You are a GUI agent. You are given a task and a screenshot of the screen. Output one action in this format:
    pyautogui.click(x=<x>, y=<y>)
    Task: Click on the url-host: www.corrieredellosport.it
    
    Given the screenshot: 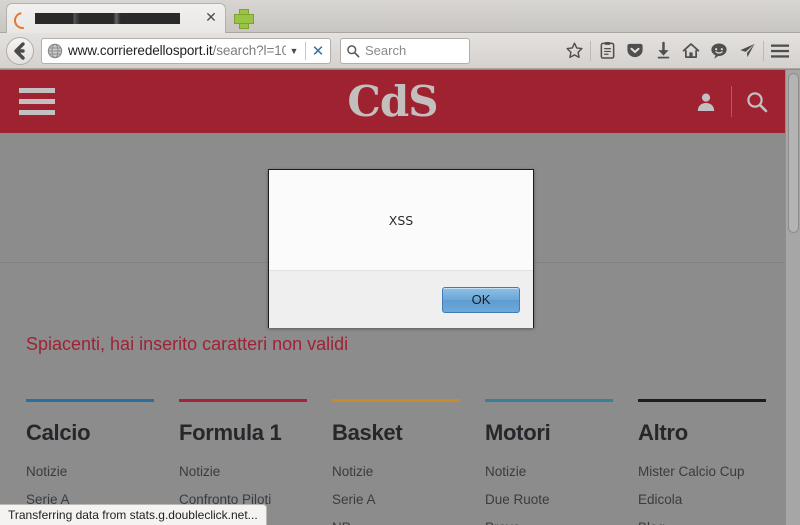 What is the action you would take?
    pyautogui.click(x=140, y=50)
    